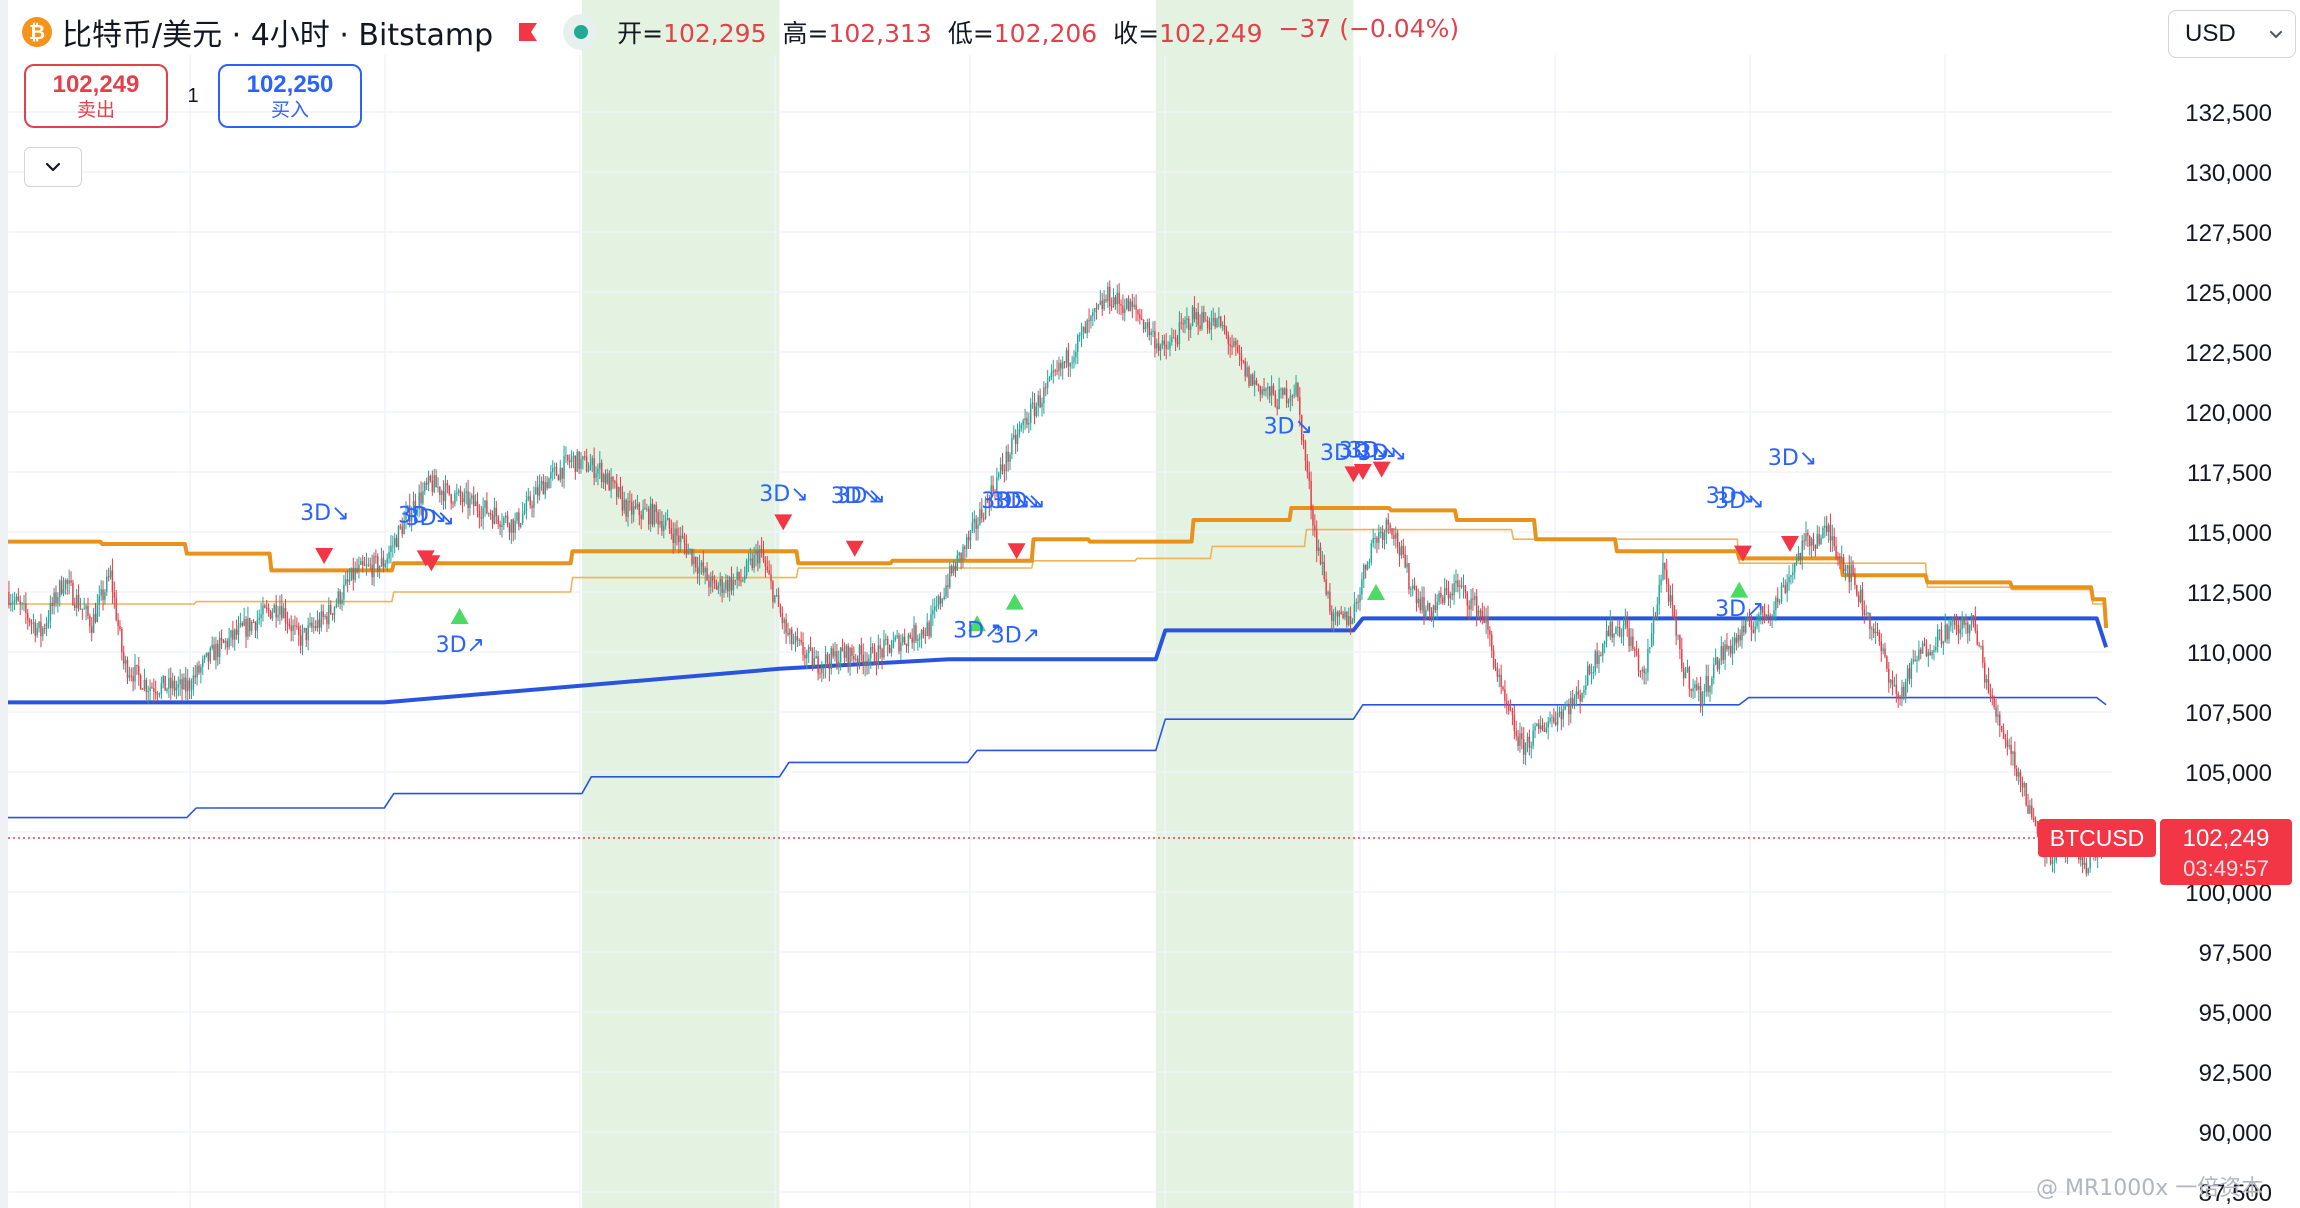 This screenshot has width=2300, height=1208. What do you see at coordinates (37, 32) in the screenshot?
I see `bitcoin-icon: ₿` at bounding box center [37, 32].